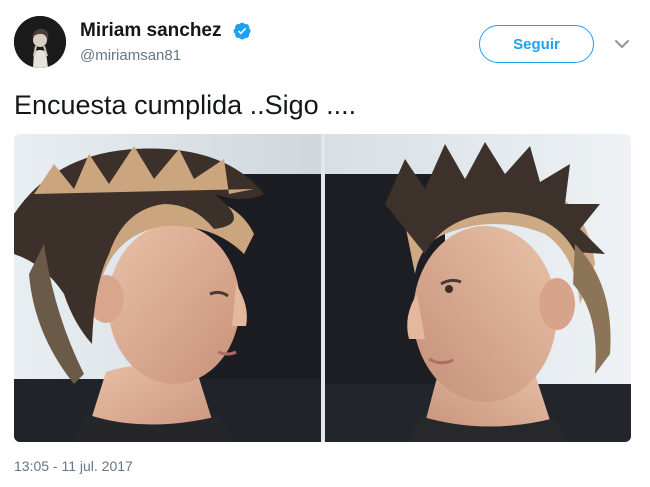 This screenshot has width=650, height=487. I want to click on display-name: Miriam sanchez, so click(151, 31).